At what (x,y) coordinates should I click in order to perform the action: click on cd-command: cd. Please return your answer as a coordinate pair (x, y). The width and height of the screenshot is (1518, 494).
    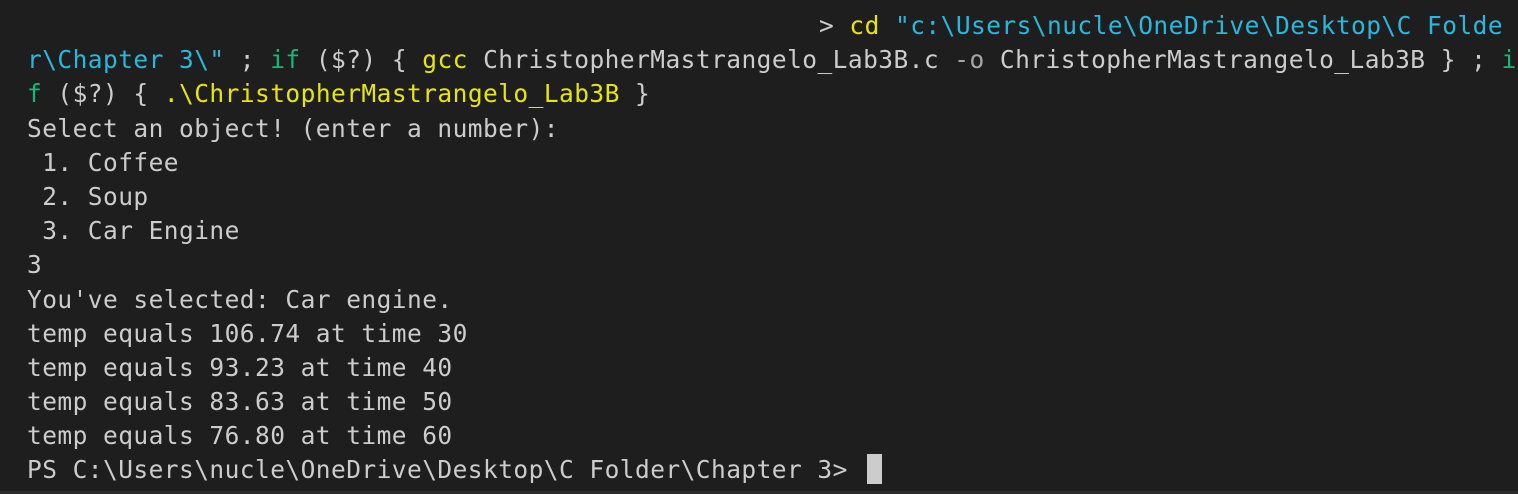
    Looking at the image, I should click on (864, 25).